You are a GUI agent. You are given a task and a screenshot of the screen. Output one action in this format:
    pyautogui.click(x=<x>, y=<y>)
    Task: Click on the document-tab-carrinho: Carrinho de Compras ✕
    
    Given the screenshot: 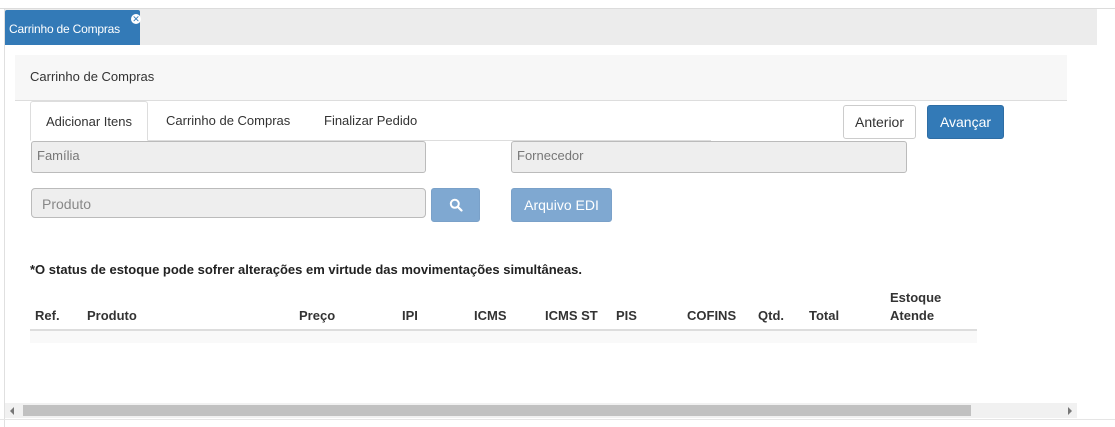 What is the action you would take?
    pyautogui.click(x=73, y=27)
    